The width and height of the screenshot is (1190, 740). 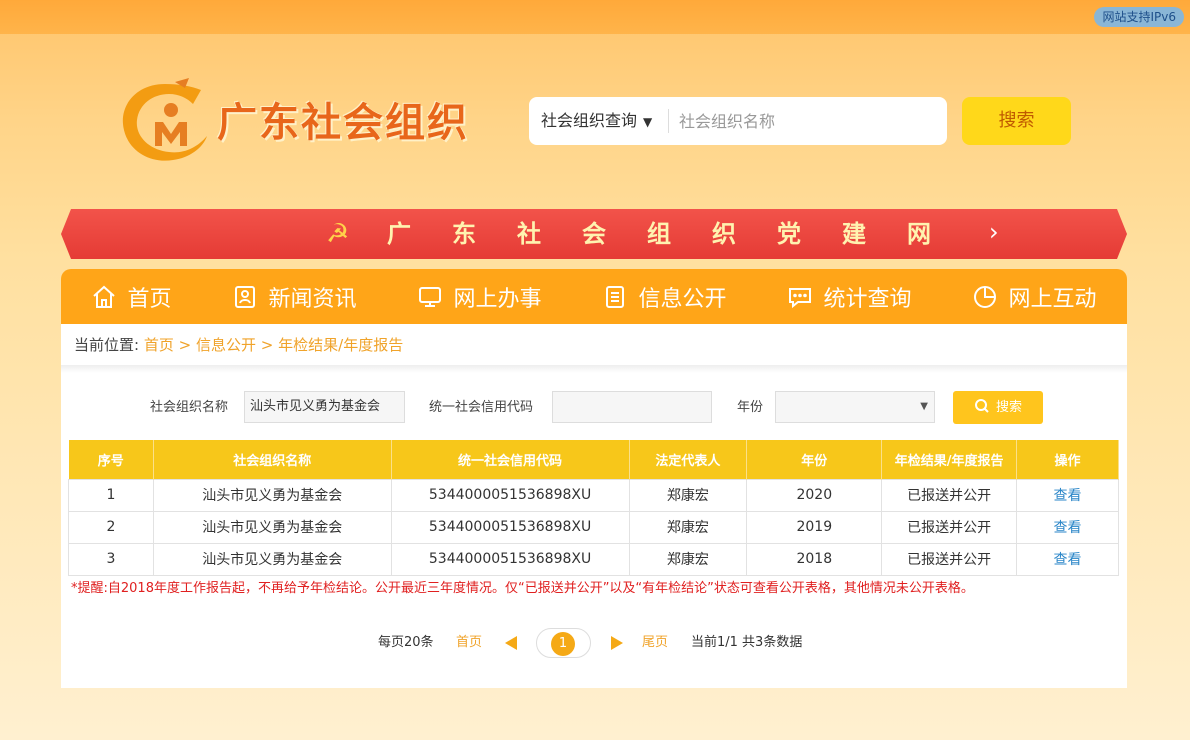 What do you see at coordinates (164, 119) in the screenshot?
I see `logo-mark-icon` at bounding box center [164, 119].